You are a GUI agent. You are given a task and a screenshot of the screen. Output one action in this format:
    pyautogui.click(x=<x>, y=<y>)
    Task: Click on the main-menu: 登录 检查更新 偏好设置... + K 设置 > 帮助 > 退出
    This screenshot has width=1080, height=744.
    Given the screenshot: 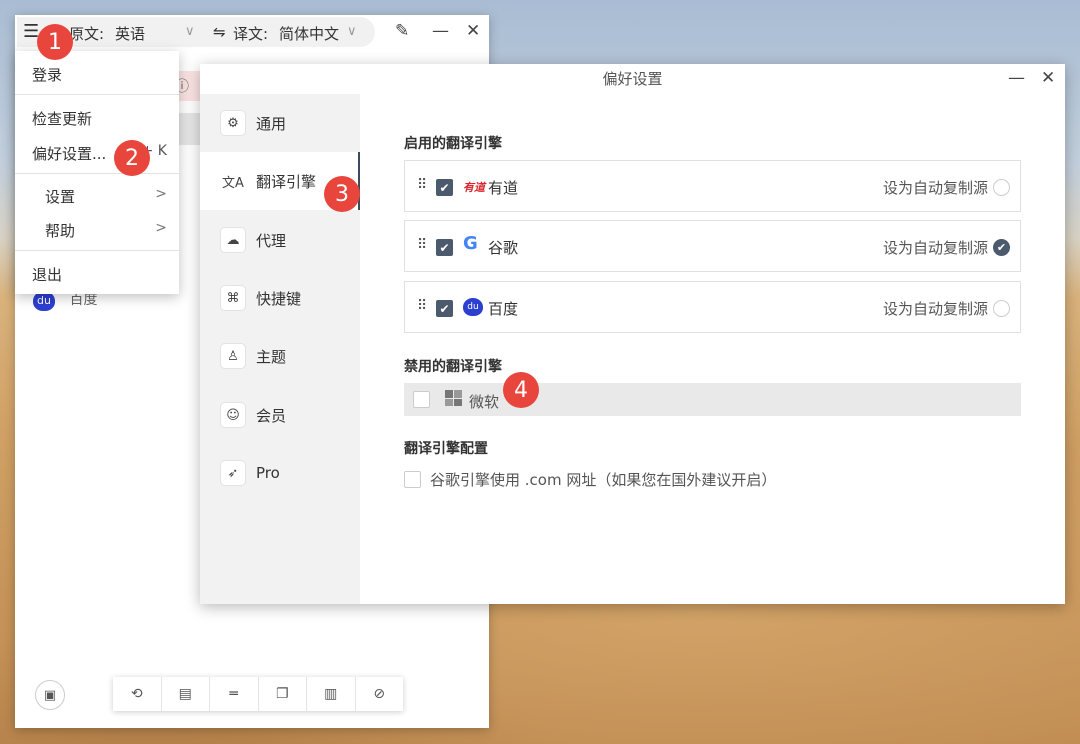 What is the action you would take?
    pyautogui.click(x=97, y=172)
    